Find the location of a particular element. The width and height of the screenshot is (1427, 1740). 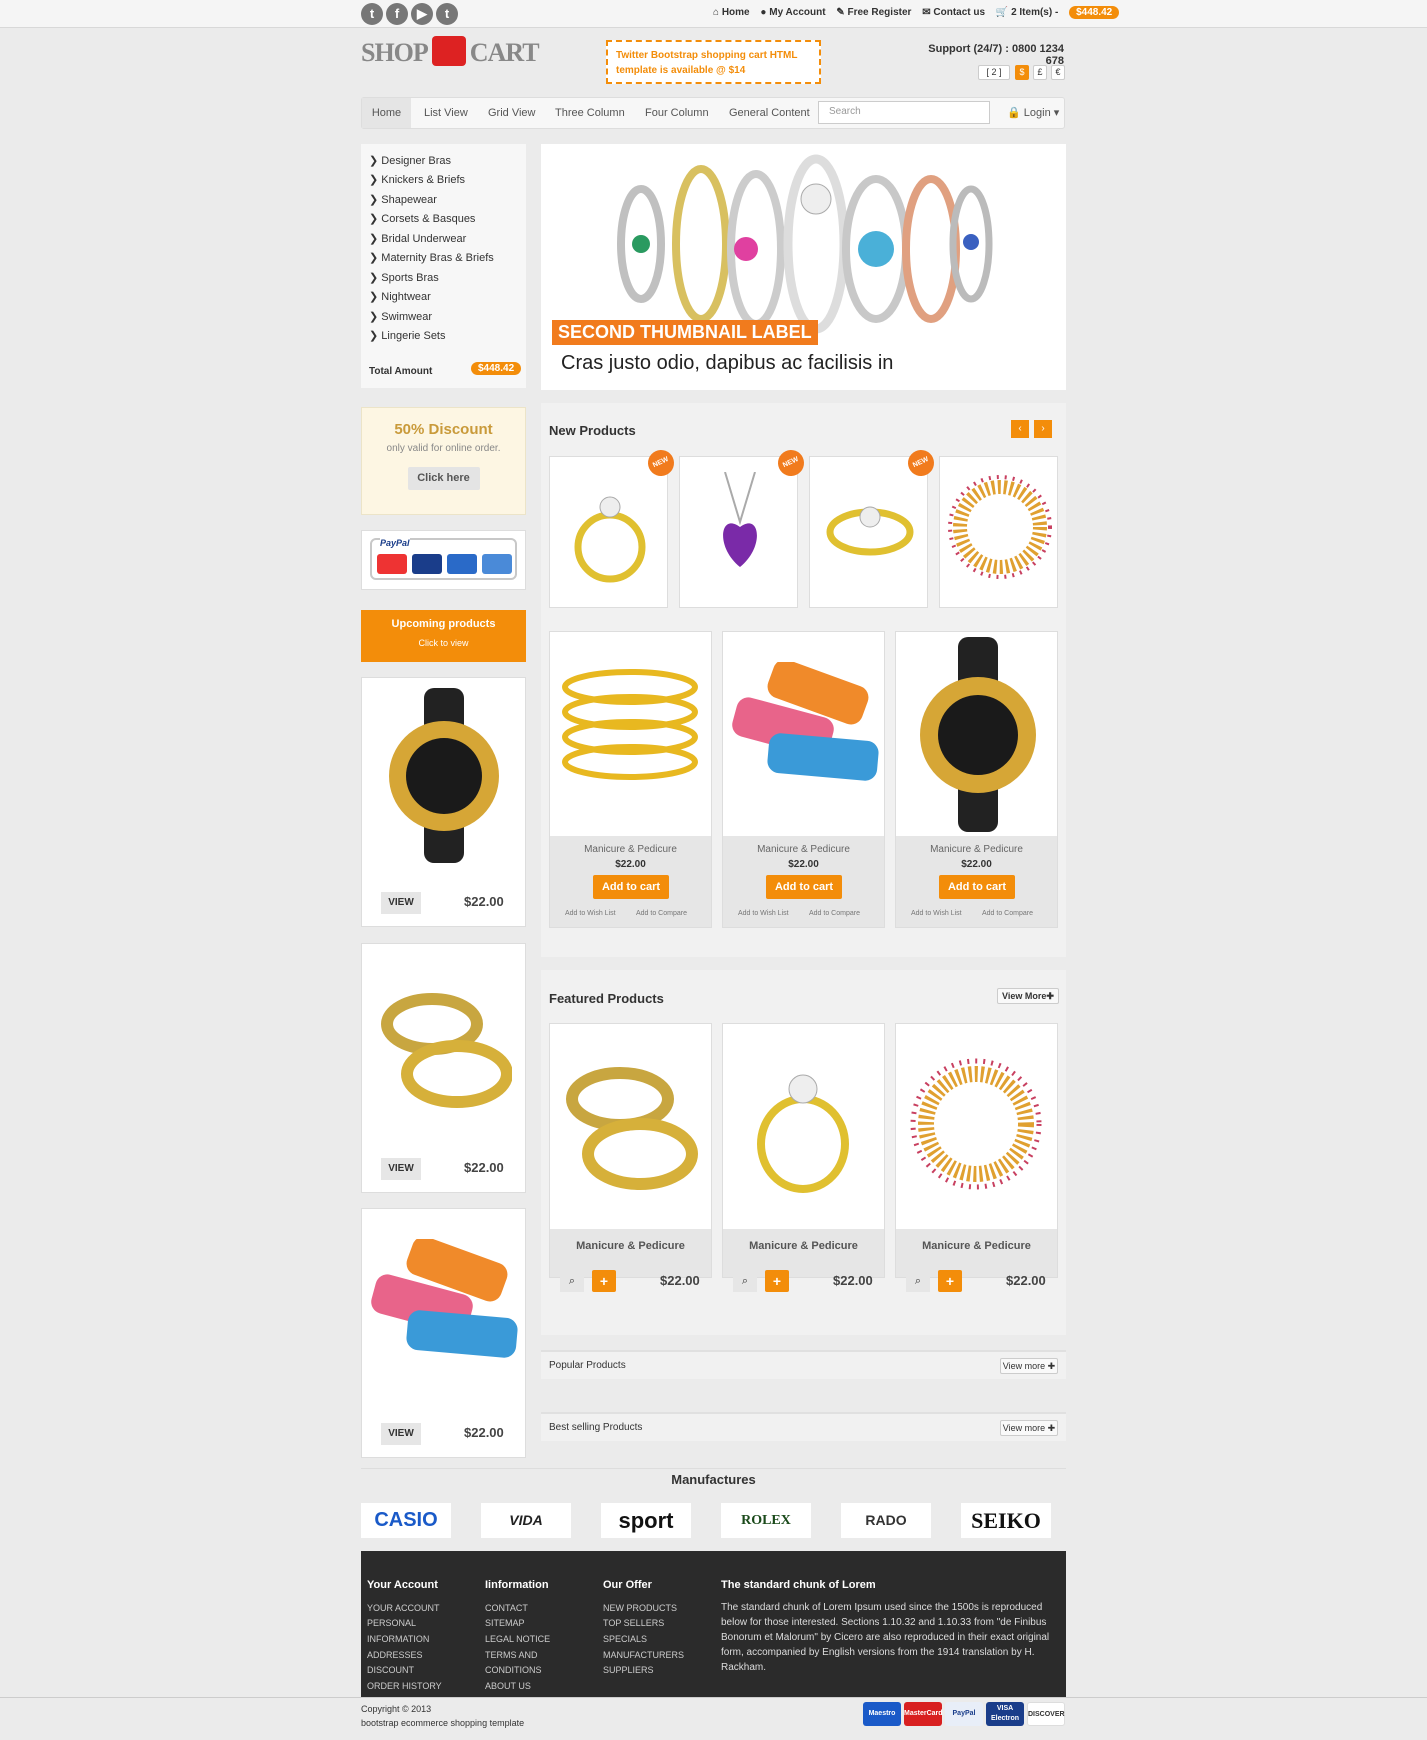

category-item: ❯ Shapewear is located at coordinates (403, 199).